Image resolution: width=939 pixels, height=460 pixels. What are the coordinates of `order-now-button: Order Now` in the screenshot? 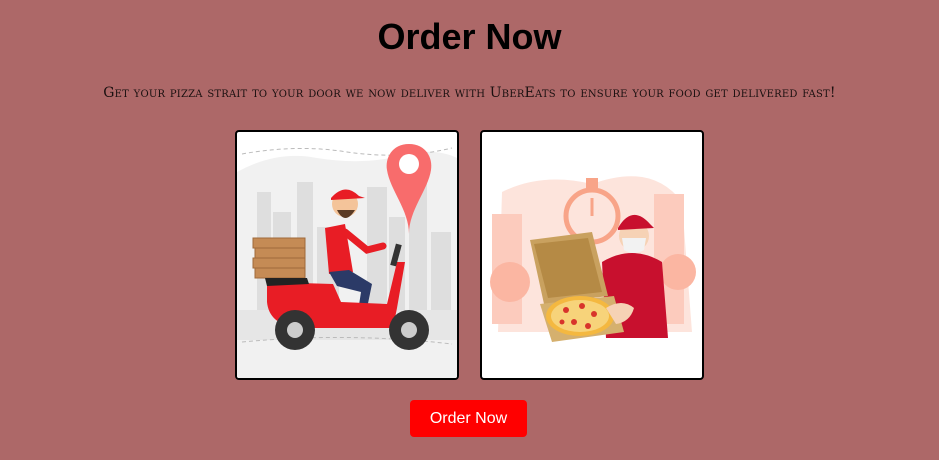 It's located at (468, 418).